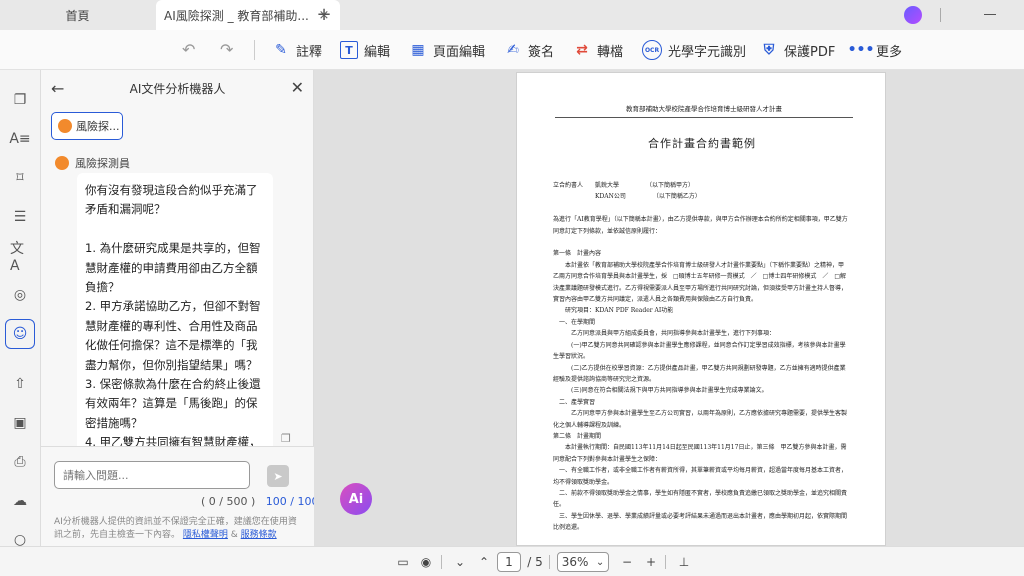  Describe the element at coordinates (20, 334) in the screenshot. I see `ai-bot-icon: ☺` at that location.